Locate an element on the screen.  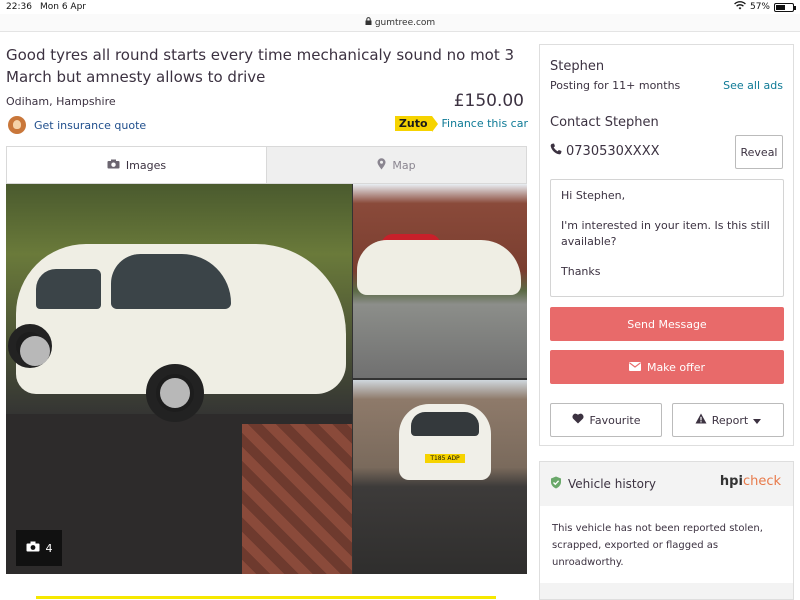
url-text: gumtree.com is located at coordinates (405, 23).